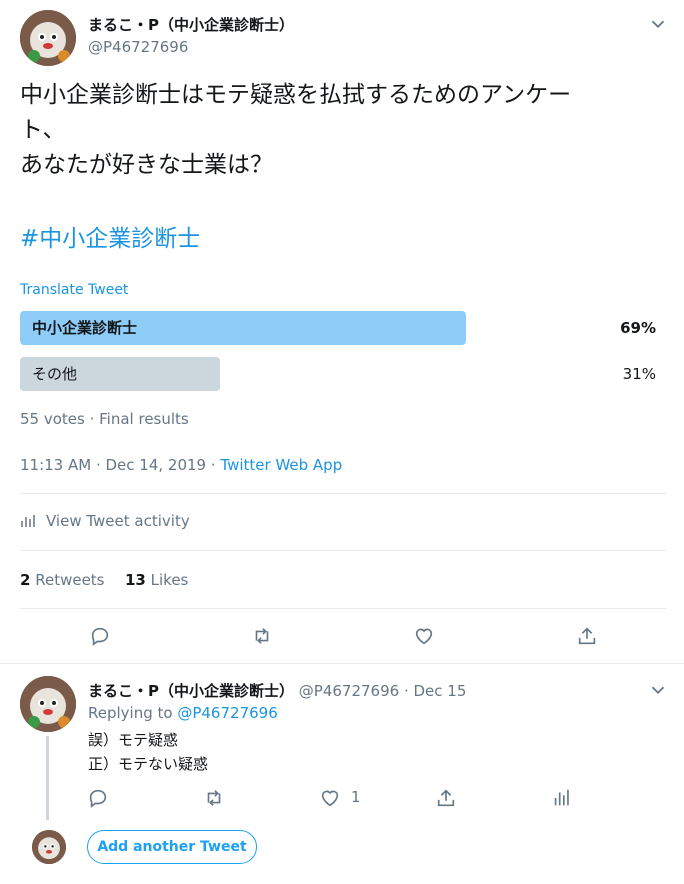 Image resolution: width=684 pixels, height=884 pixels. I want to click on likes-stat: 13 Likes, so click(156, 580).